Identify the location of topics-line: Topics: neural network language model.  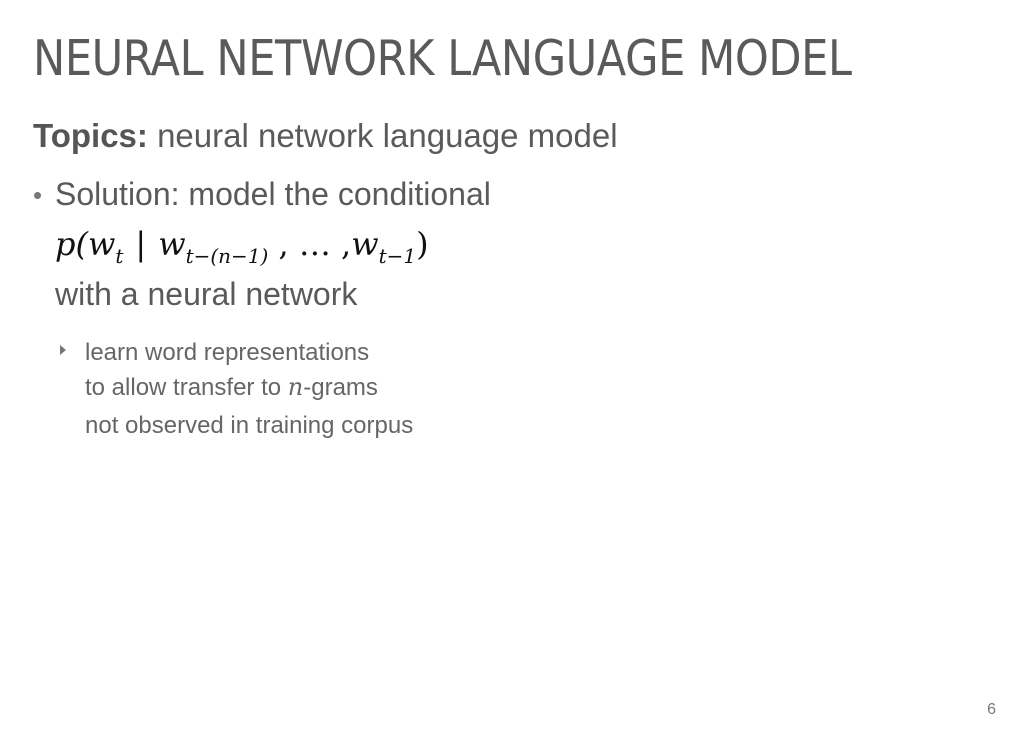
(325, 136).